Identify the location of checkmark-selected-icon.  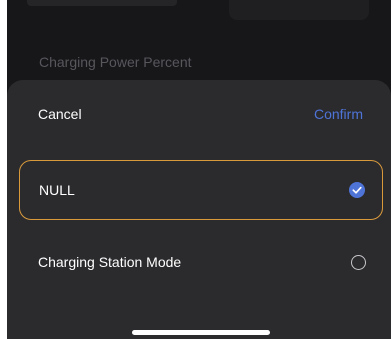
(357, 190).